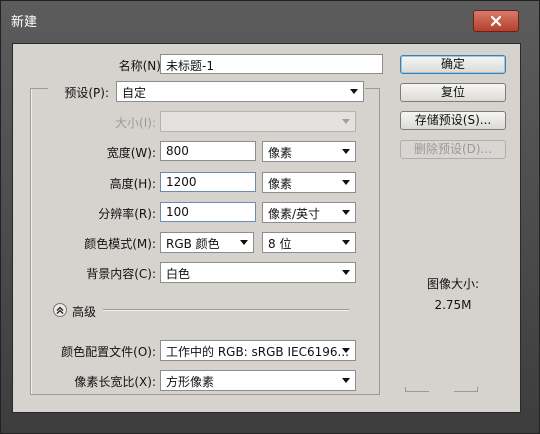  I want to click on width-input: 800, so click(208, 151).